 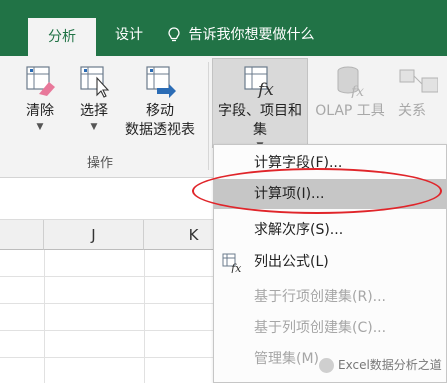 I want to click on fields-label-line2: 集, so click(x=260, y=130).